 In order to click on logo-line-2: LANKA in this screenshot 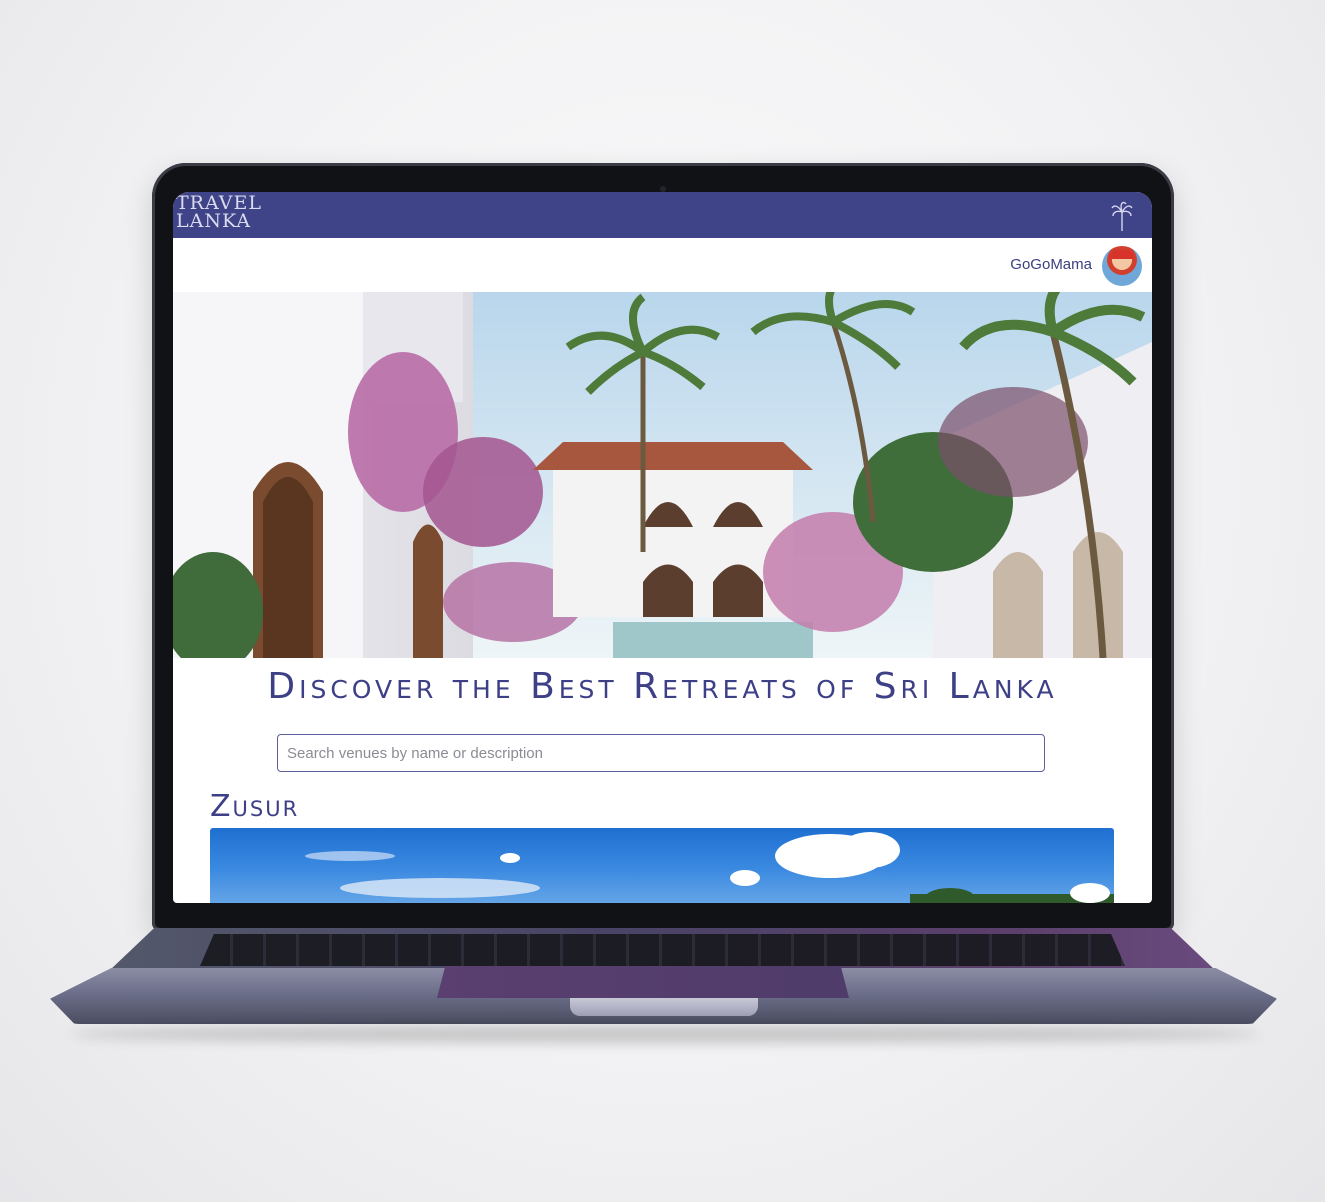, I will do `click(214, 221)`.